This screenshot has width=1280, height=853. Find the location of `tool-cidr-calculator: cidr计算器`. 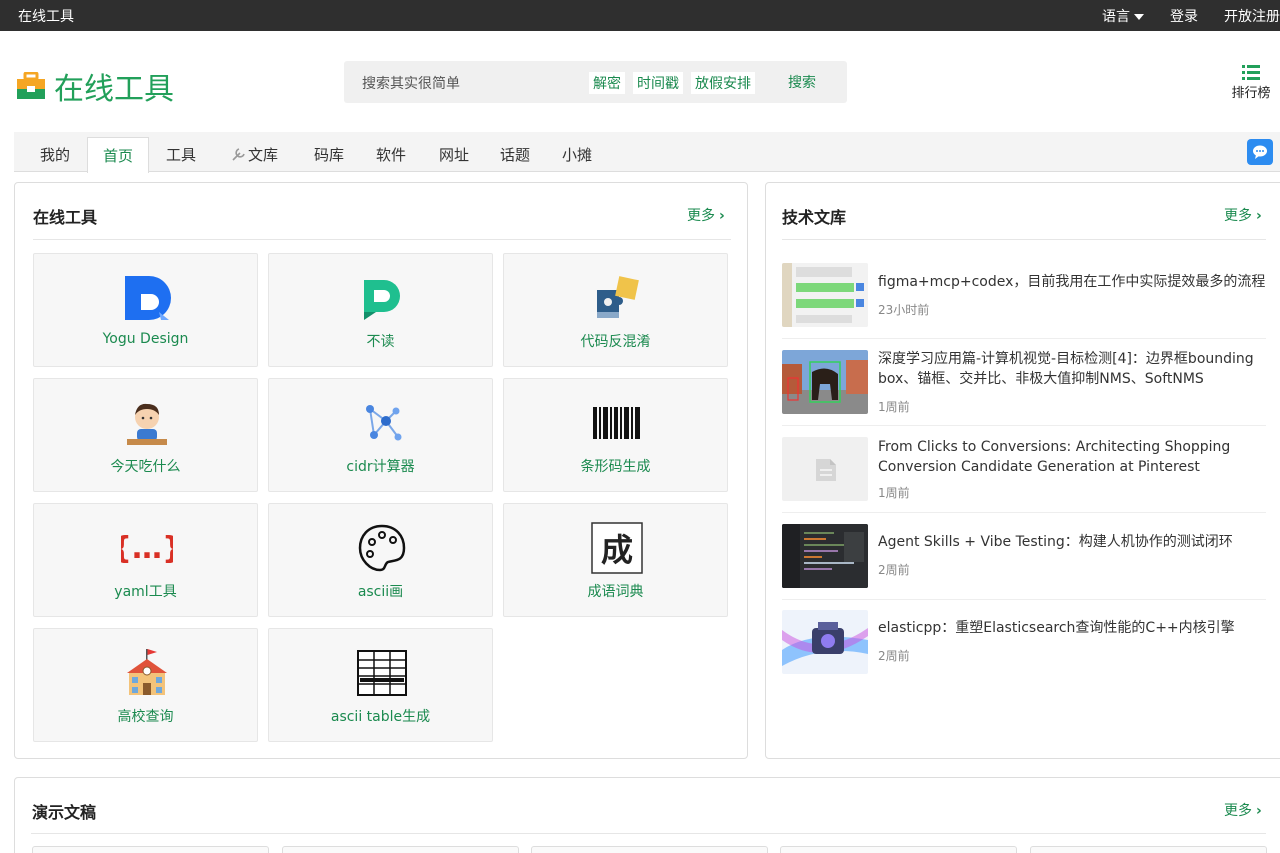

tool-cidr-calculator: cidr计算器 is located at coordinates (380, 435).